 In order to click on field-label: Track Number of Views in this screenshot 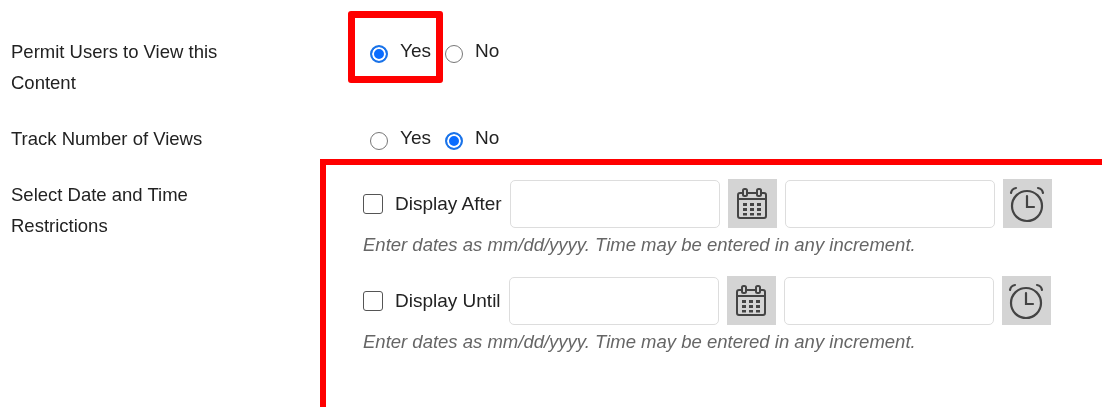, I will do `click(107, 139)`.